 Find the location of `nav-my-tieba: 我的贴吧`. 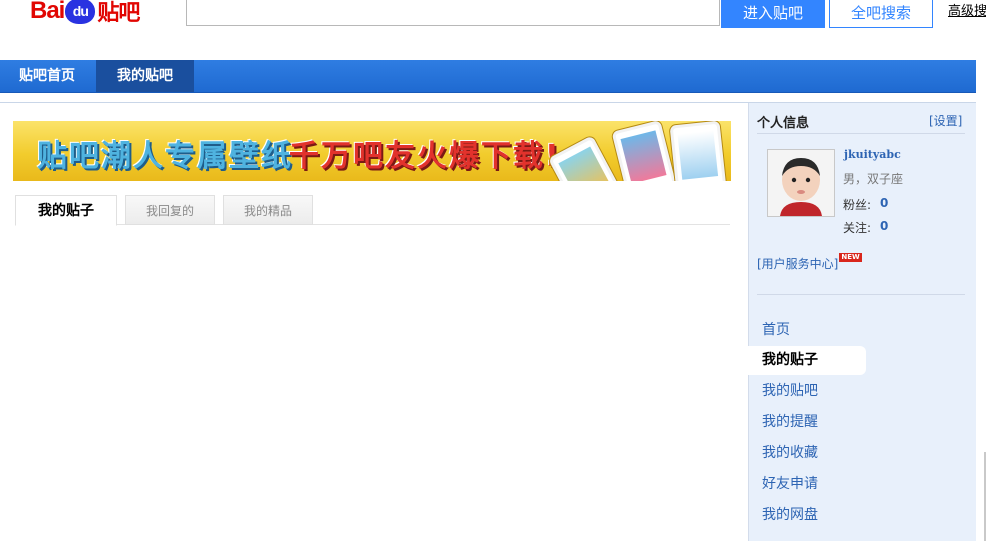

nav-my-tieba: 我的贴吧 is located at coordinates (145, 76).